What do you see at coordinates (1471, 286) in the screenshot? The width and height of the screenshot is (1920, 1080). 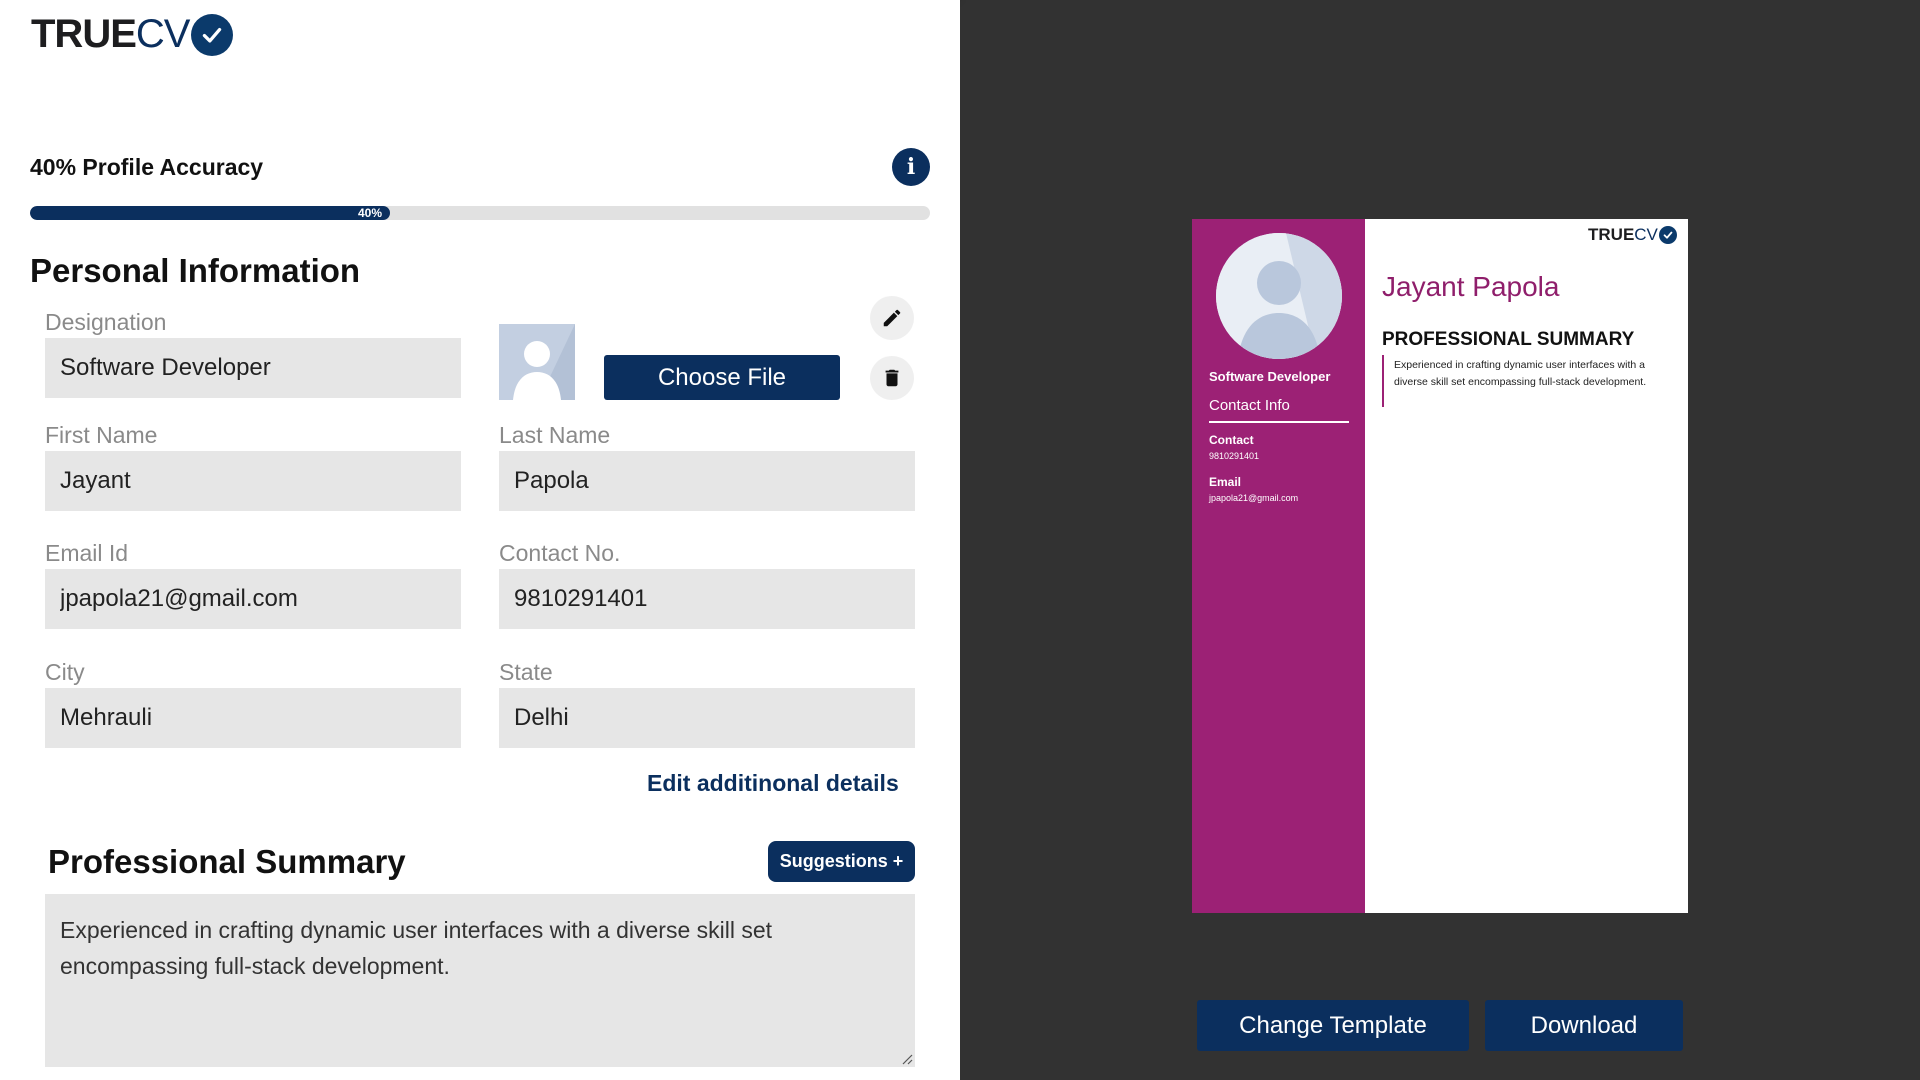 I see `resume-name: Jayant Papola` at bounding box center [1471, 286].